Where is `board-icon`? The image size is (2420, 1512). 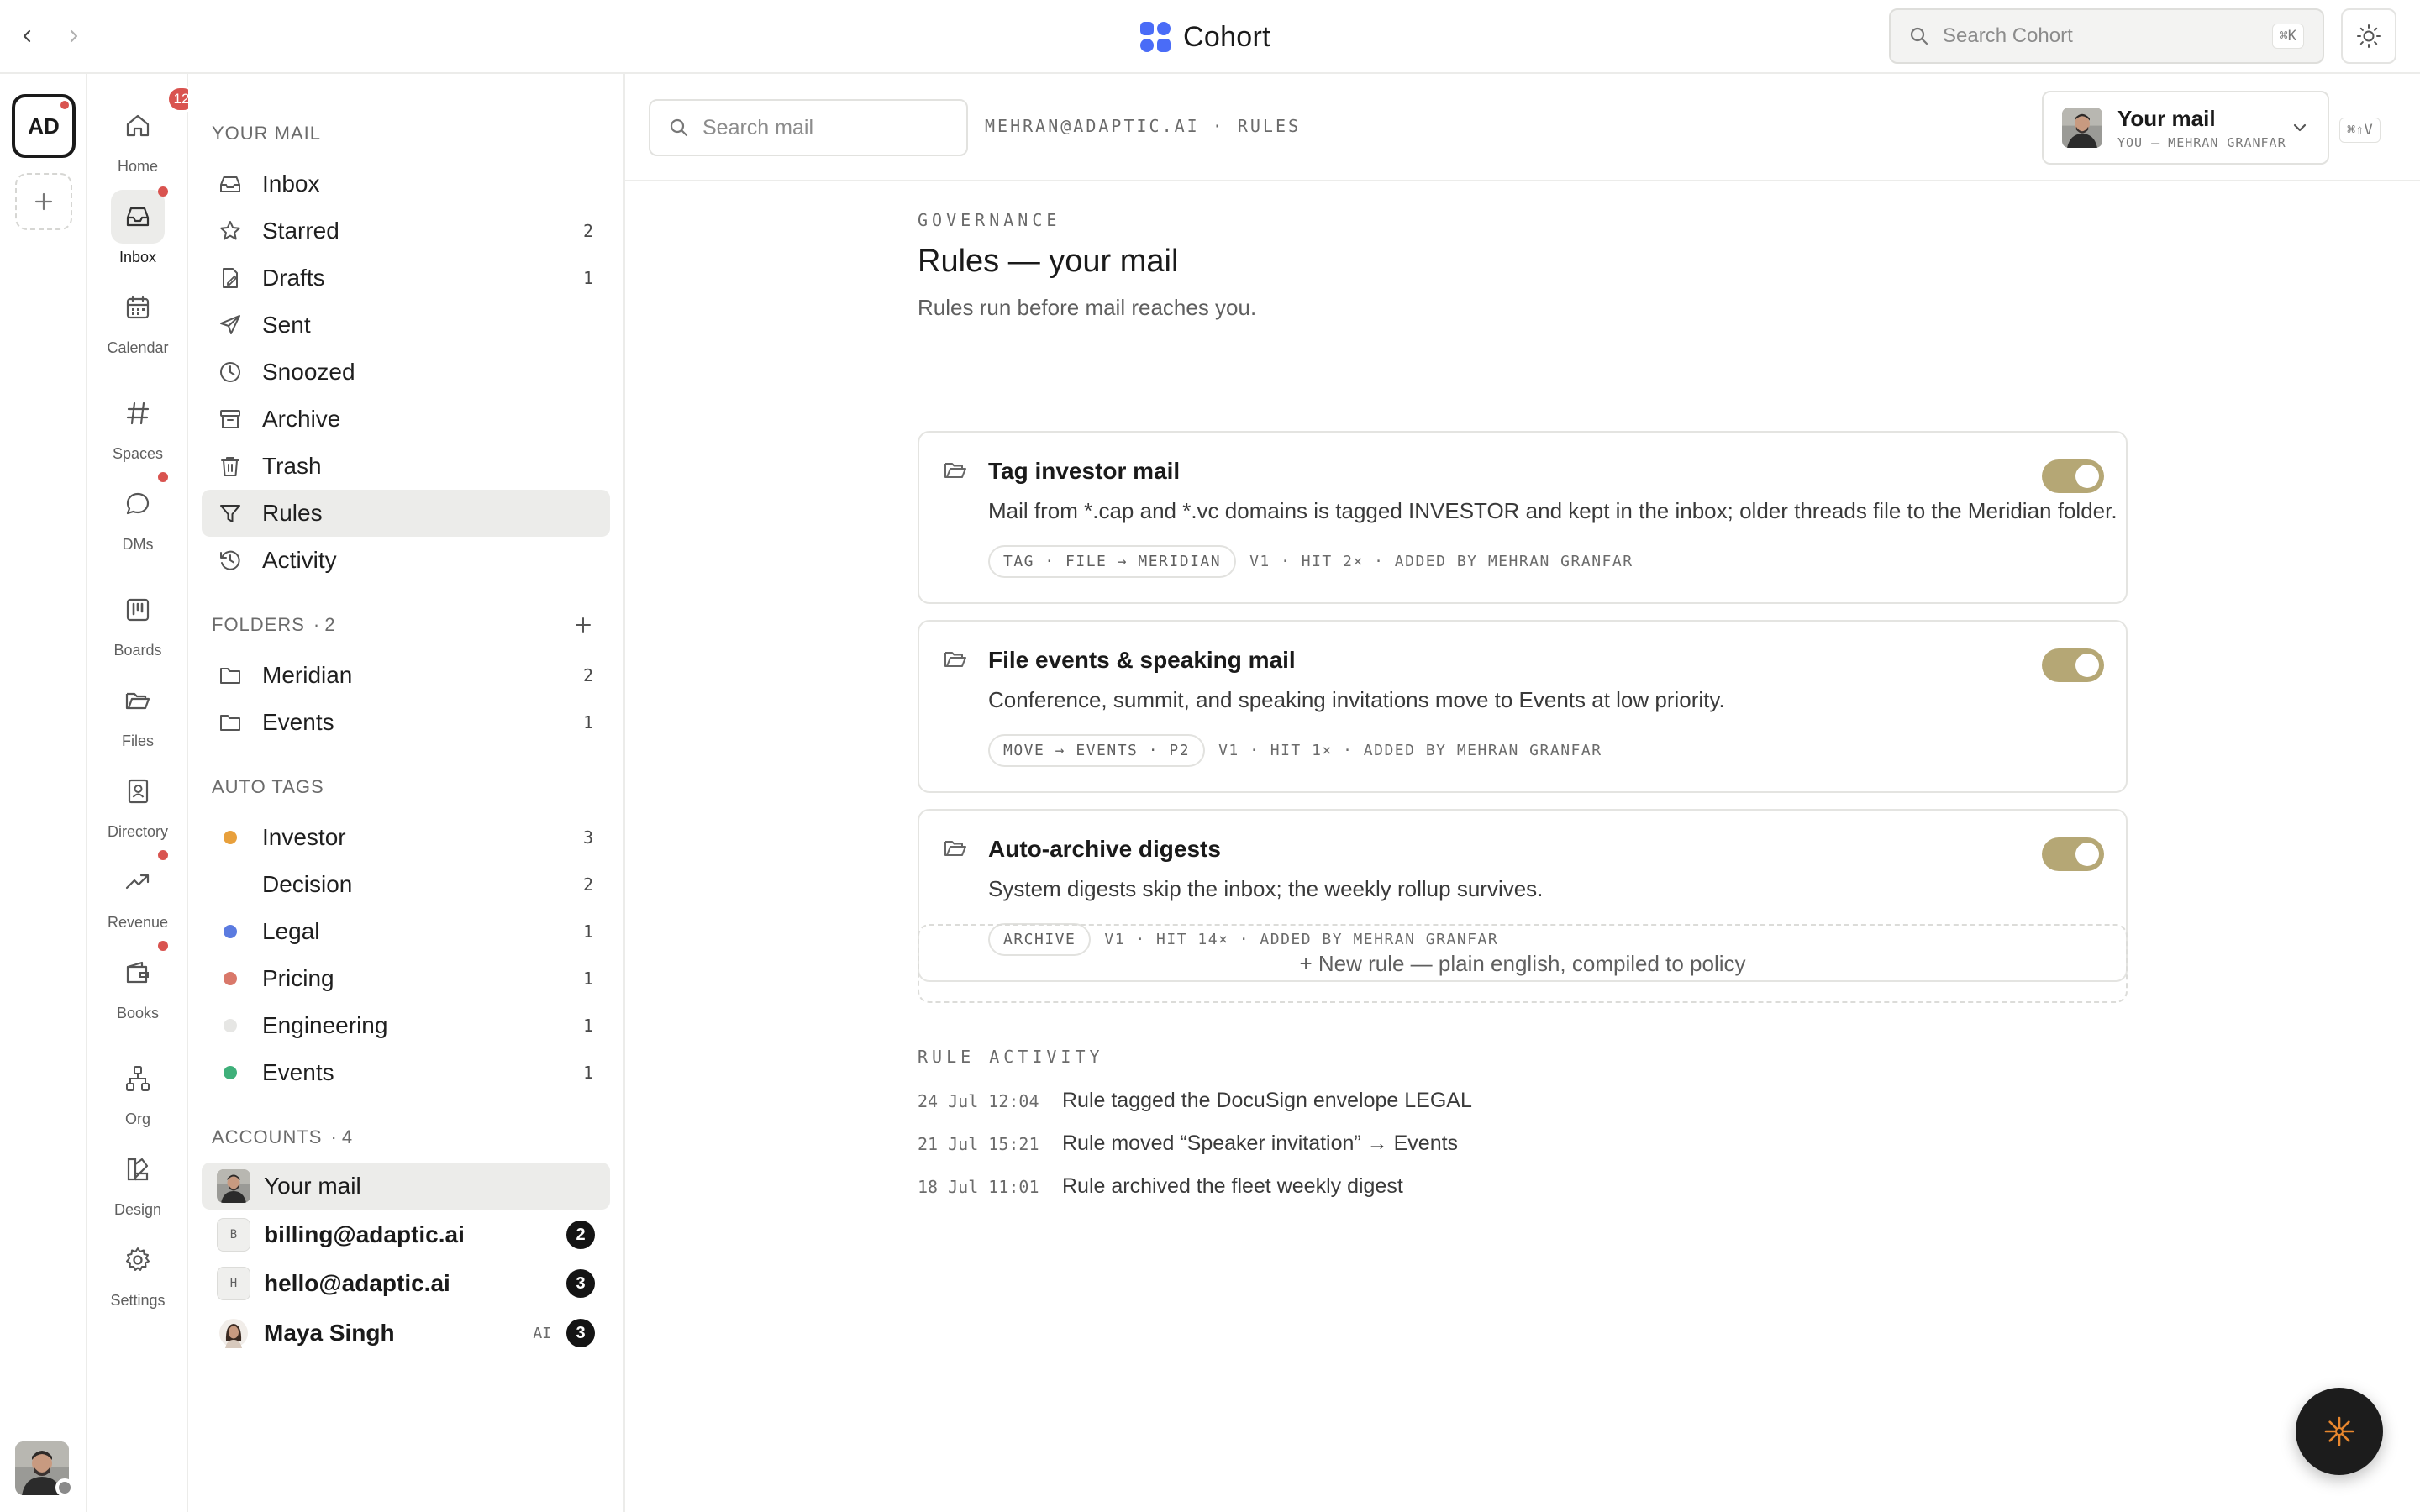
board-icon is located at coordinates (138, 610).